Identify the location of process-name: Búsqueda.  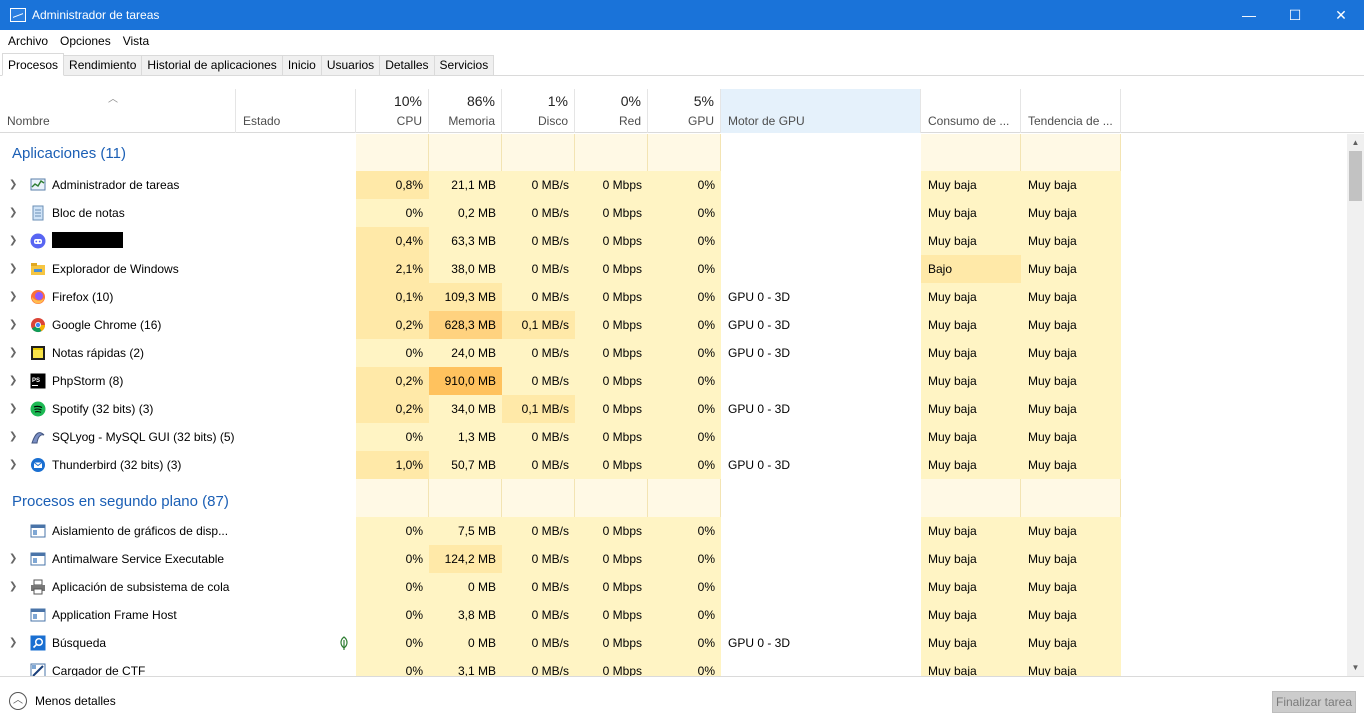
(79, 643).